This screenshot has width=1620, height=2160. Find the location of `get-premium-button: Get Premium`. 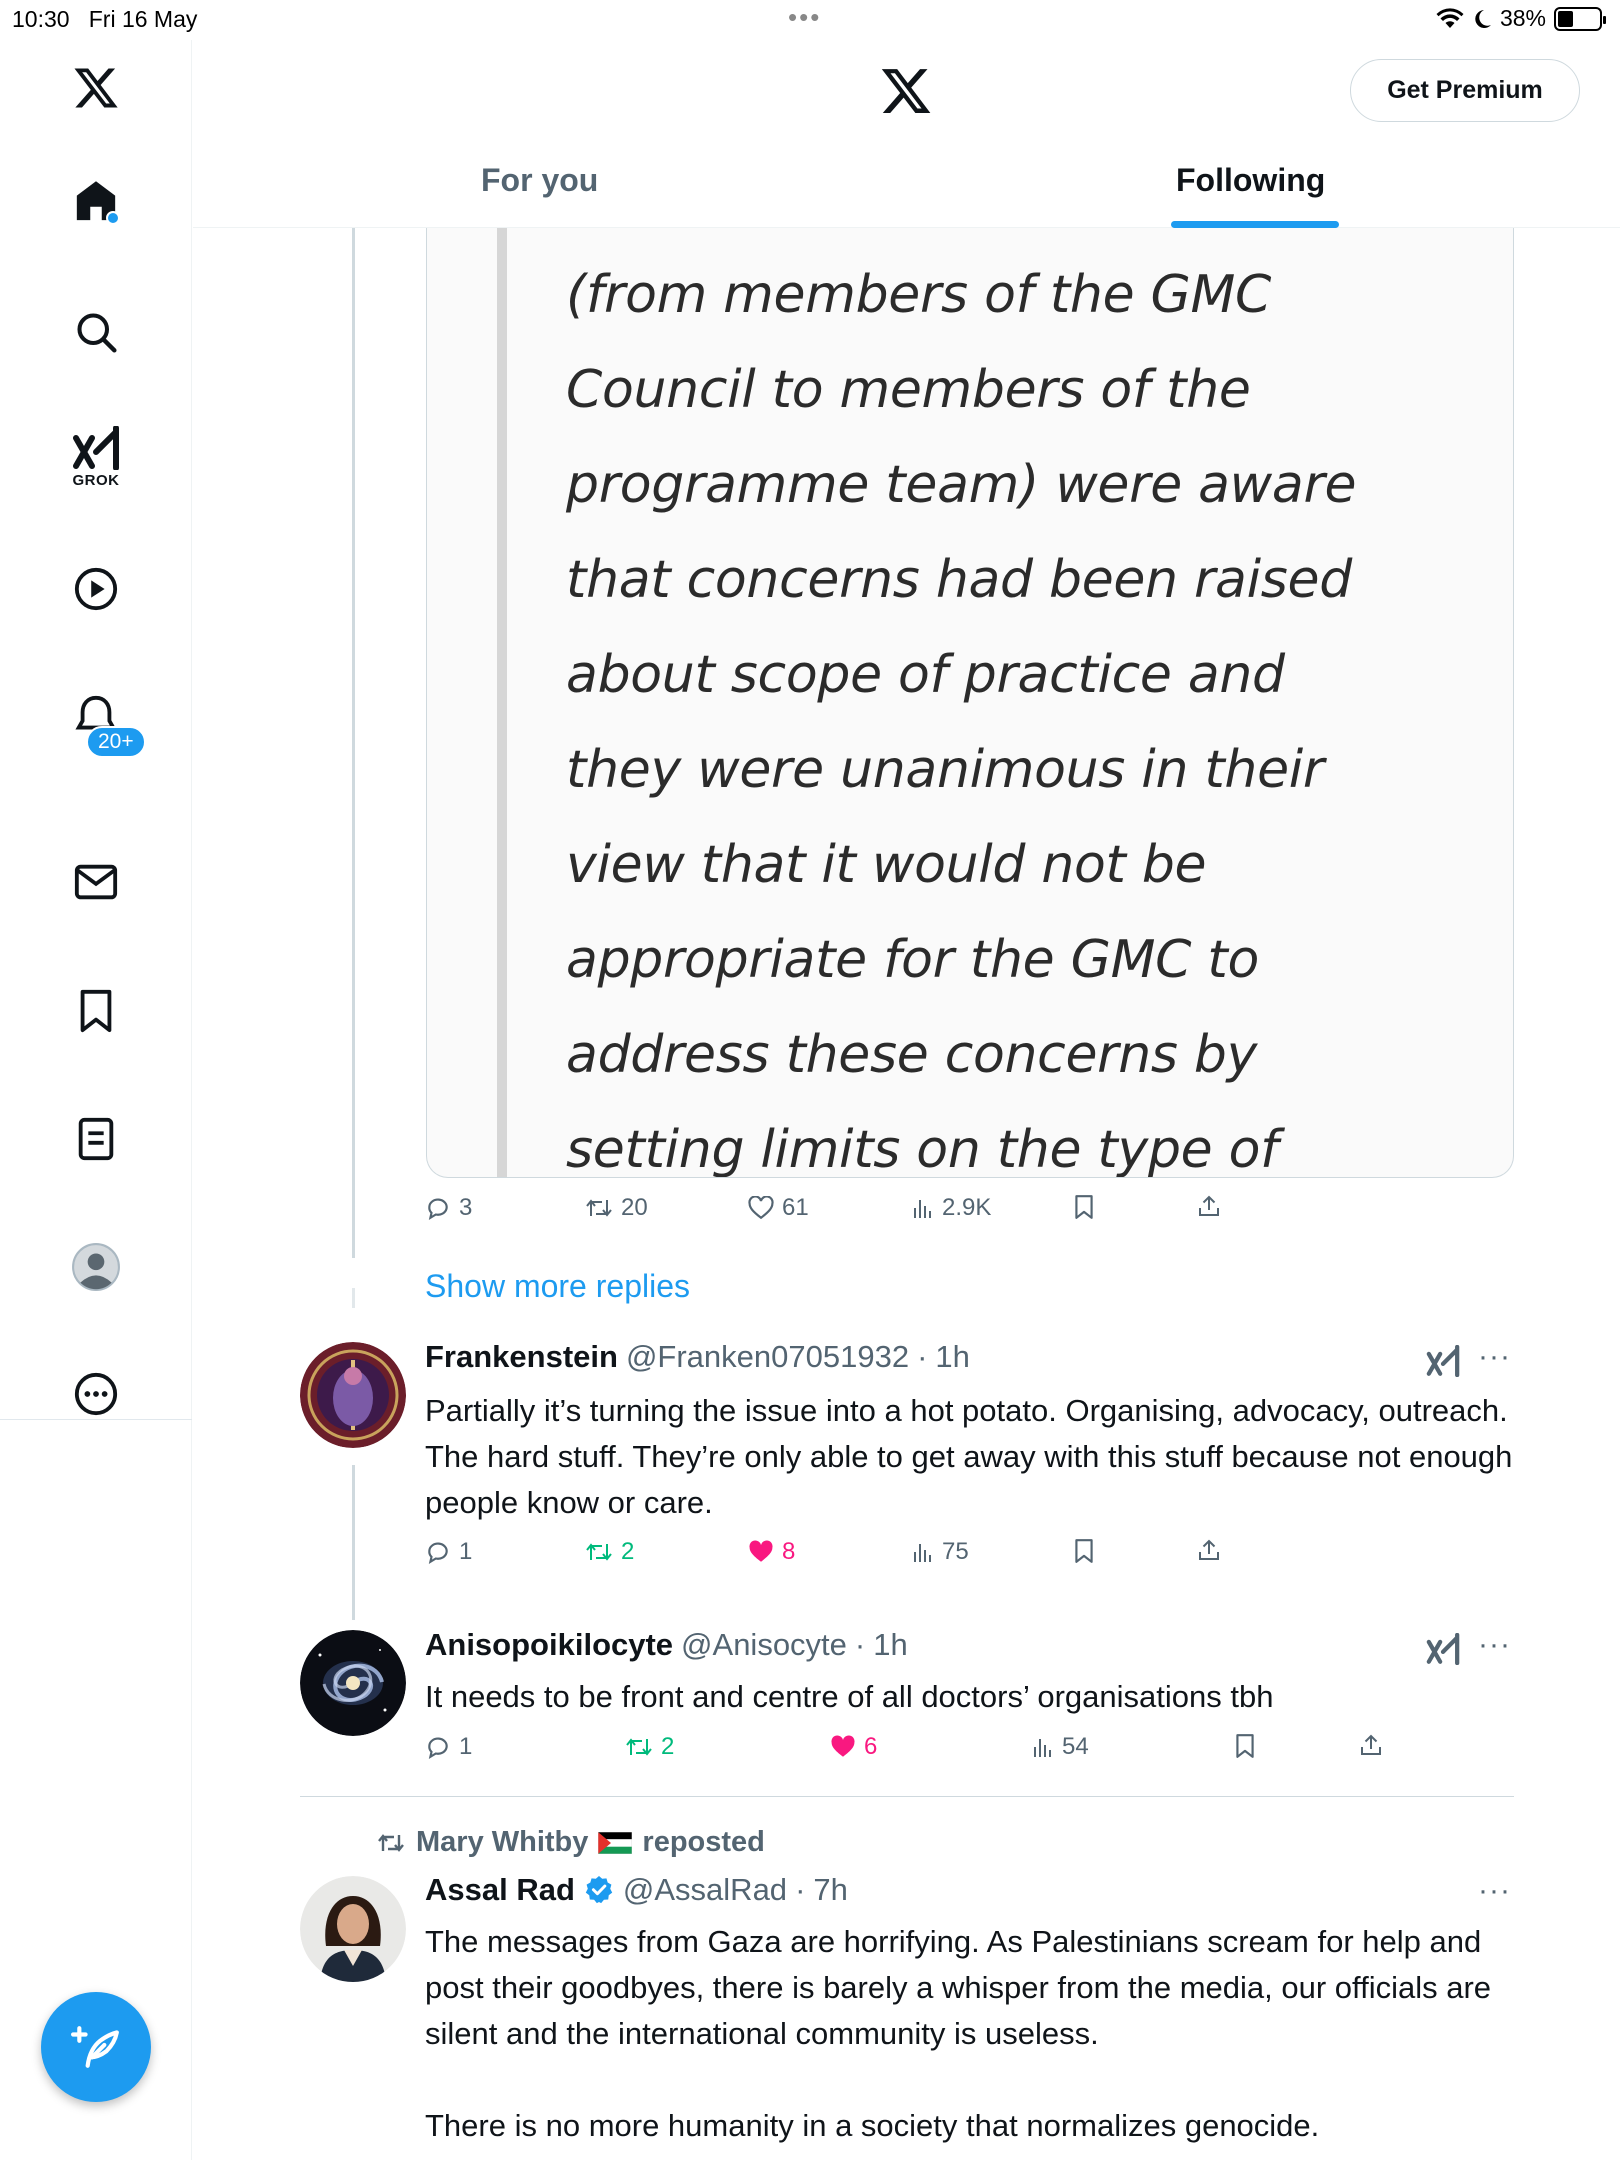

get-premium-button: Get Premium is located at coordinates (1465, 90).